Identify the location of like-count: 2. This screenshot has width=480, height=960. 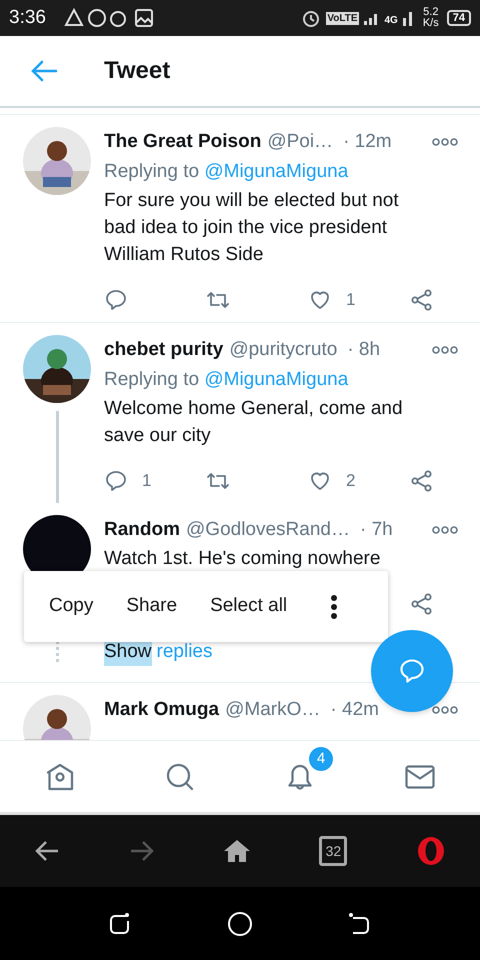
(351, 481).